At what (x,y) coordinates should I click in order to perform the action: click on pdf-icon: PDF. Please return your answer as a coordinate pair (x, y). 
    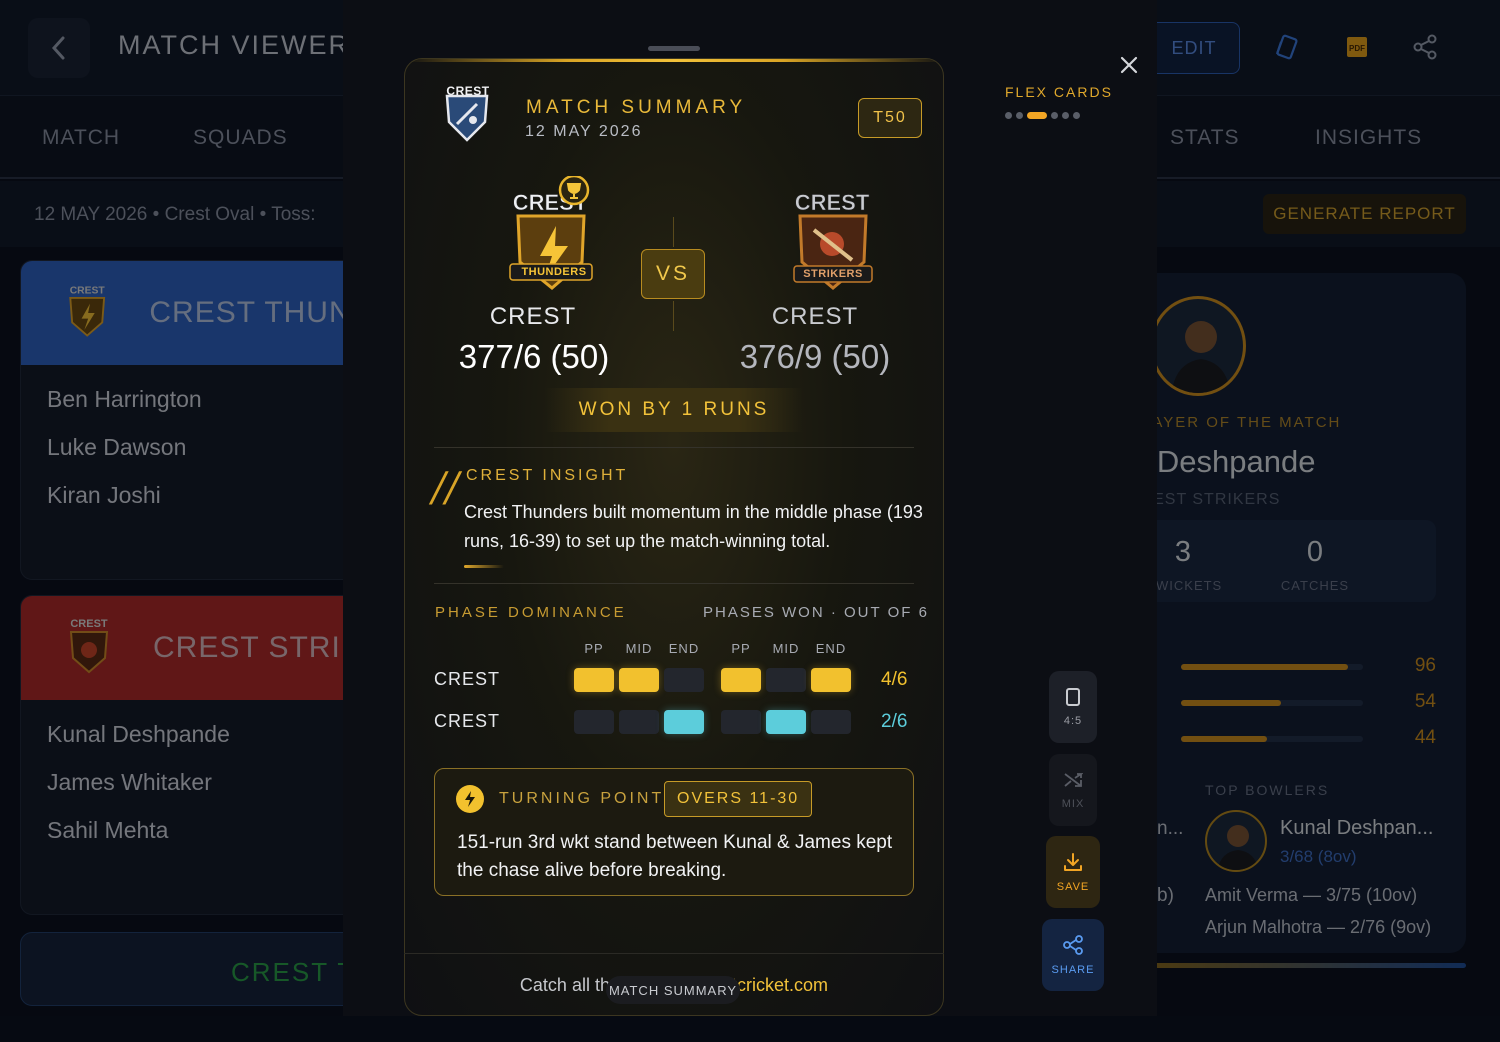
    Looking at the image, I should click on (1357, 47).